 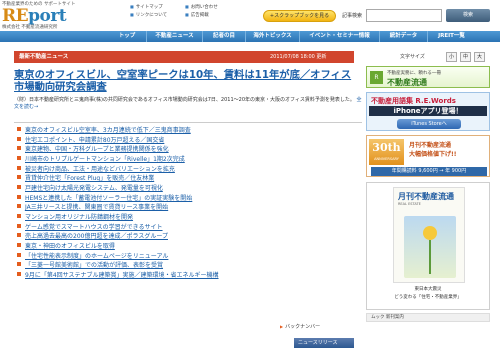 What do you see at coordinates (451, 36) in the screenshot?
I see `nav-jreit: JREIT一覧` at bounding box center [451, 36].